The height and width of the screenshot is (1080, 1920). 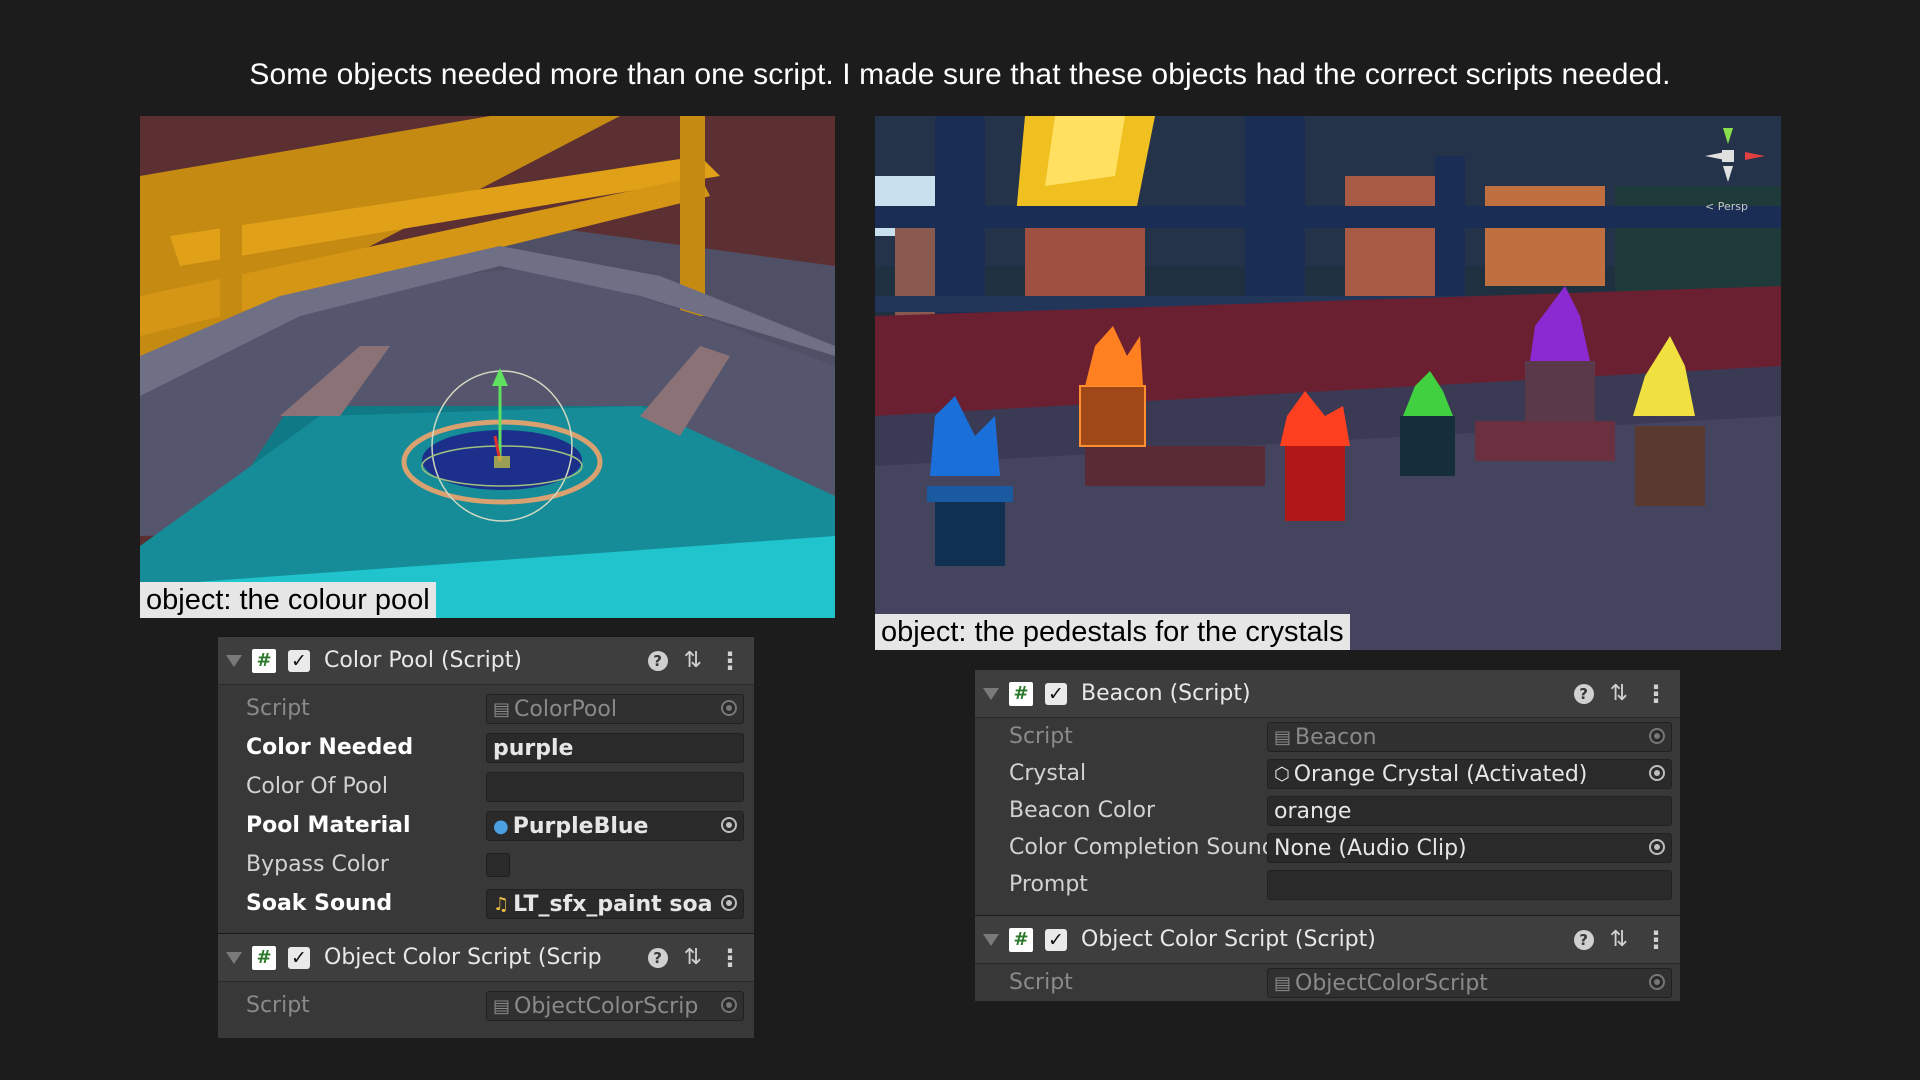 I want to click on beacon-color-input: orange, so click(x=1469, y=810).